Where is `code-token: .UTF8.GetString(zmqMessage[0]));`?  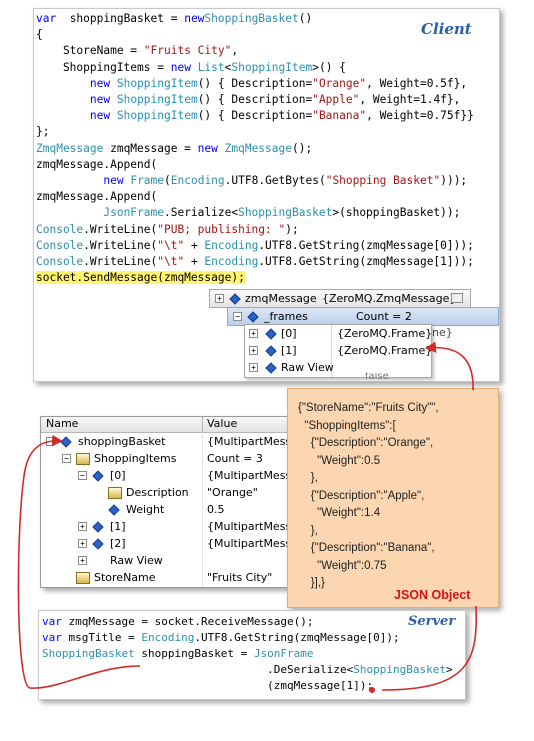 code-token: .UTF8.GetString(zmqMessage[0])); is located at coordinates (366, 245).